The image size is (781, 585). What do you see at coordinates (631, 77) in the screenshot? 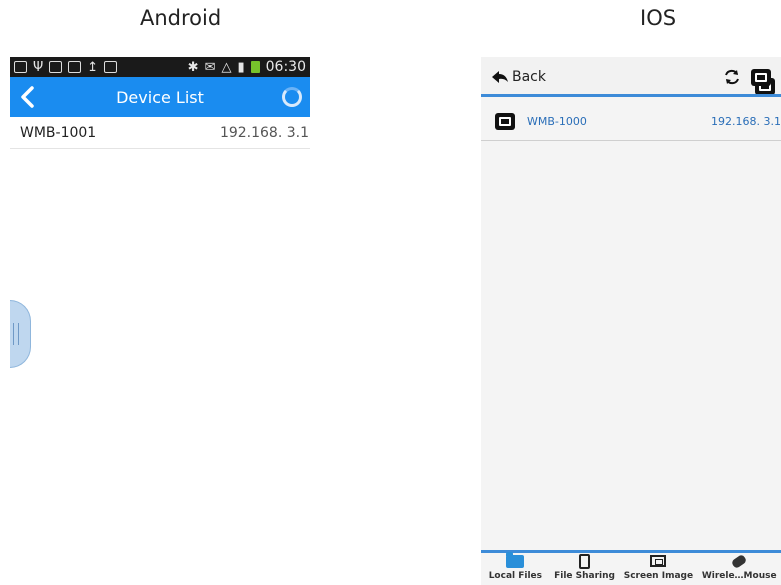
I see `ios-nav-bar: Back` at bounding box center [631, 77].